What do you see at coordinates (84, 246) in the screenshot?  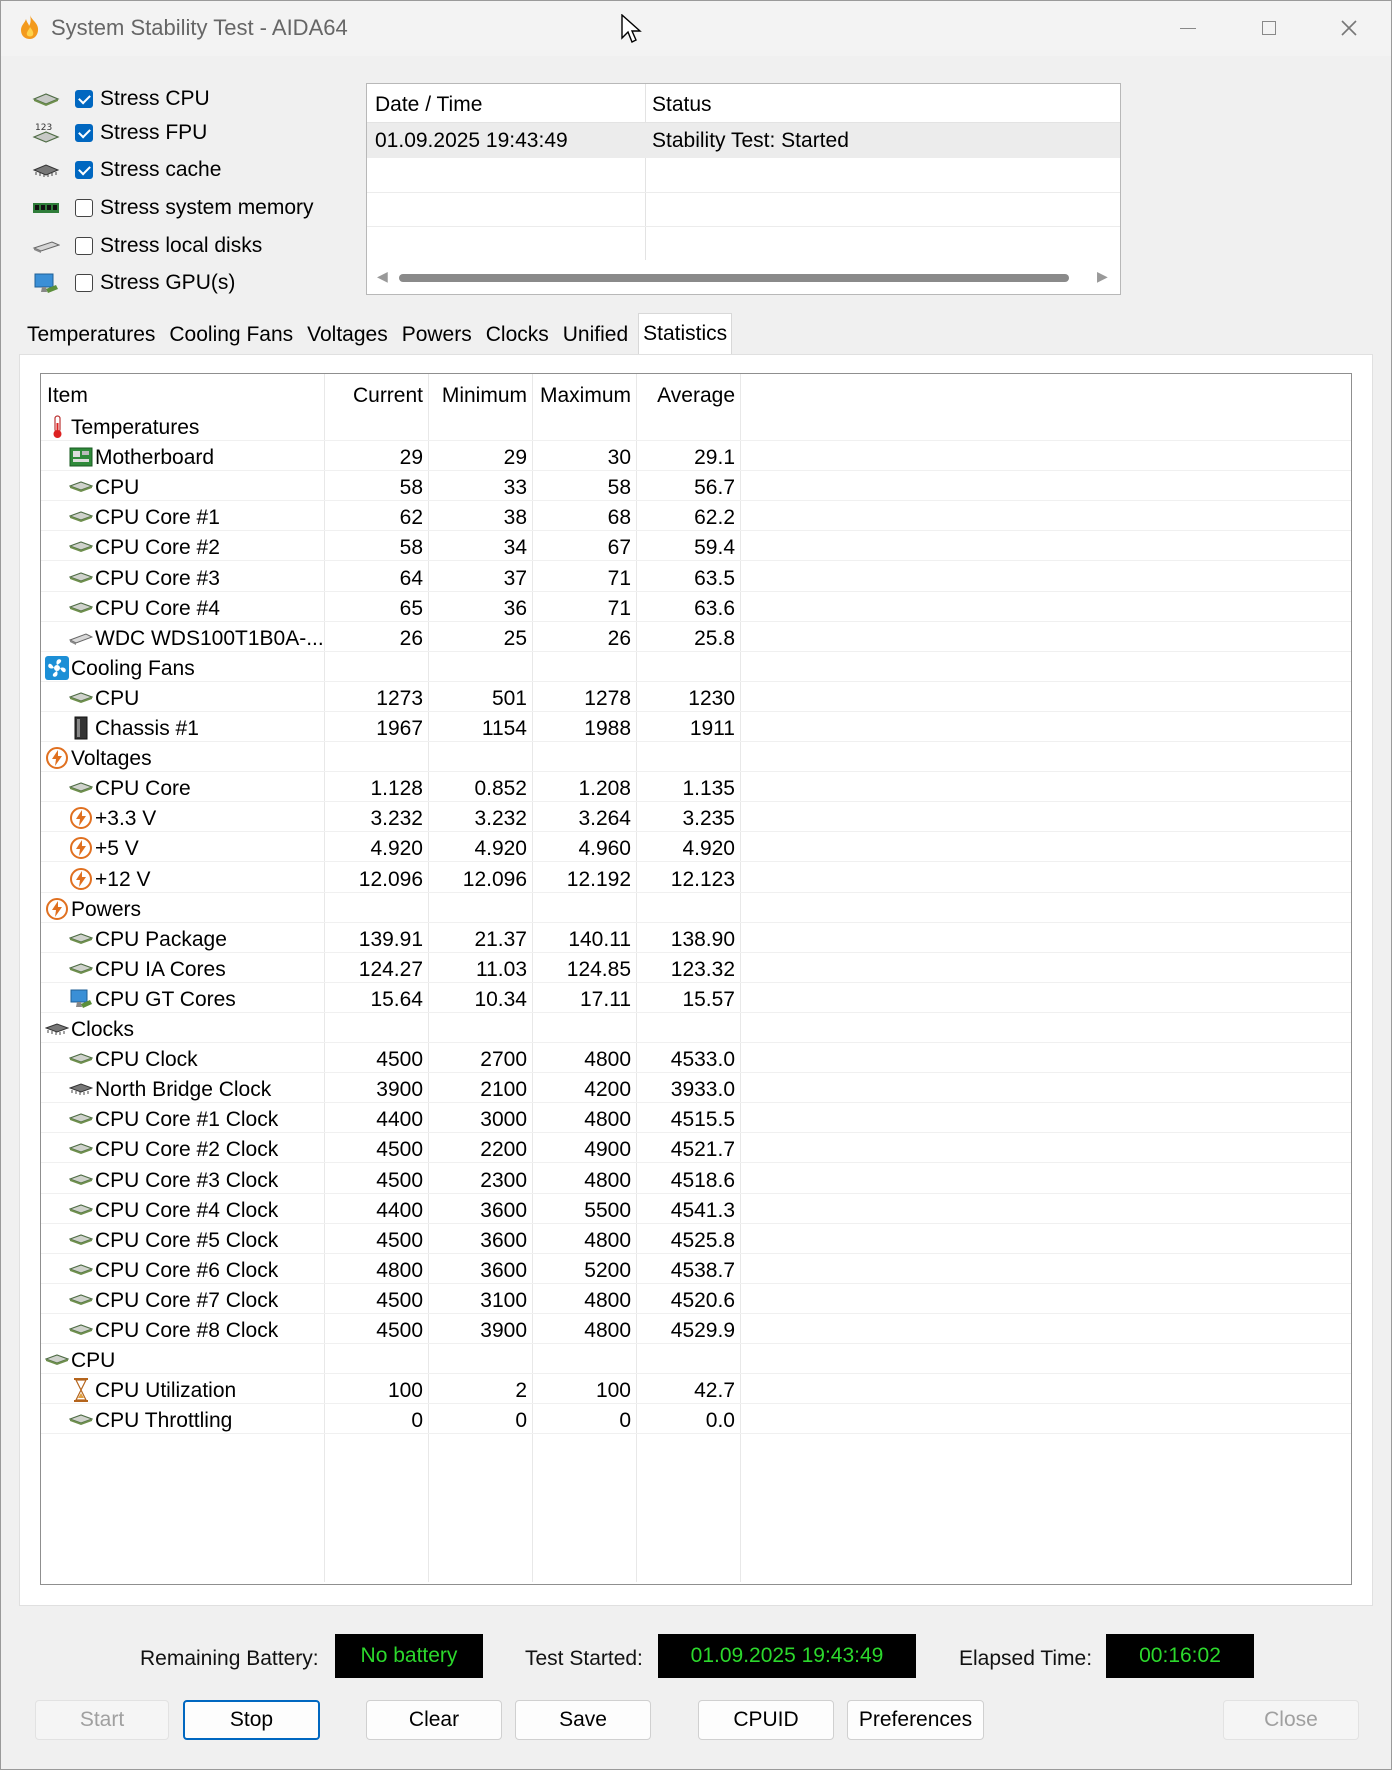 I see `stress-disks-checkbox` at bounding box center [84, 246].